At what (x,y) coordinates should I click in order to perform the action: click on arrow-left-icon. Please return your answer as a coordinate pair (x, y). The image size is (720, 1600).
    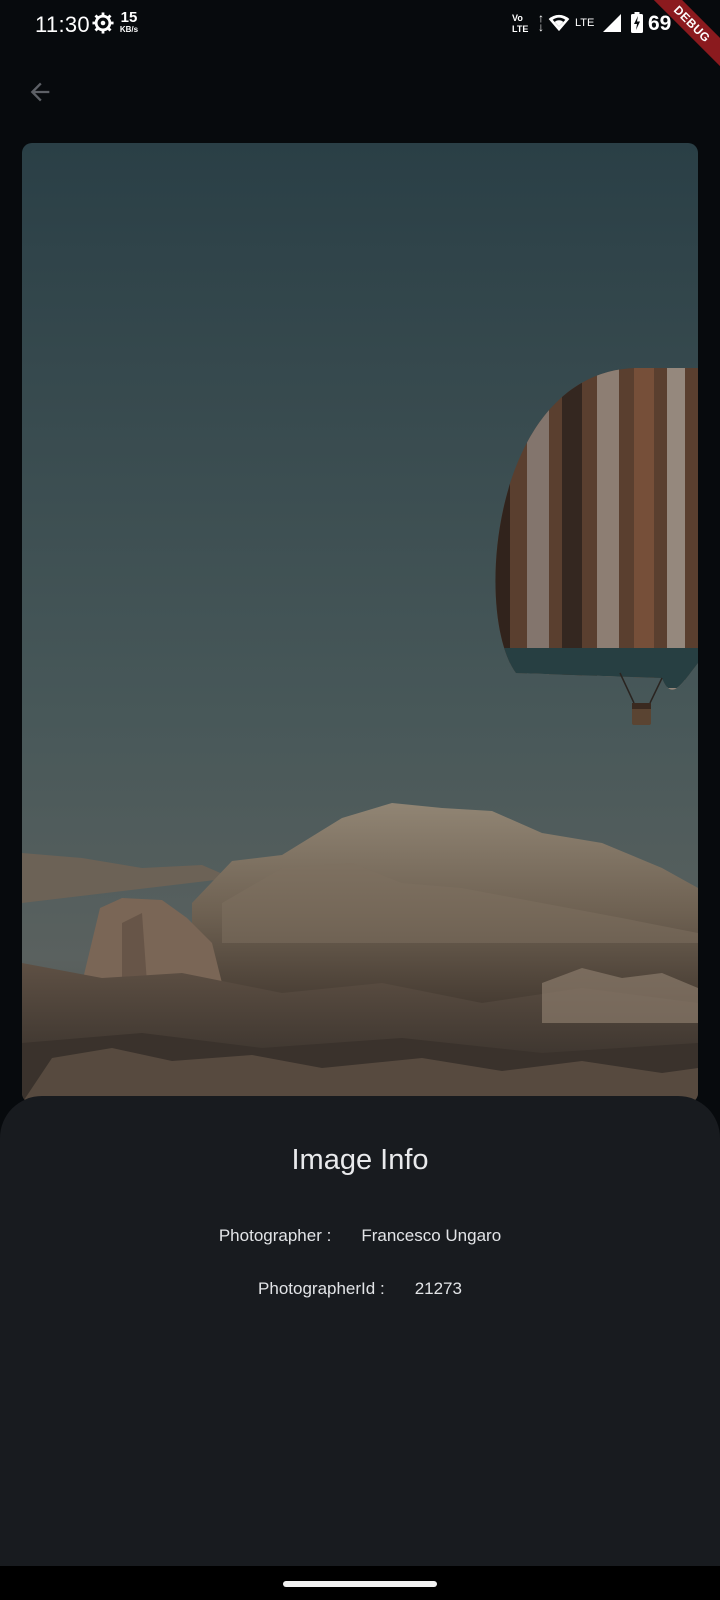
    Looking at the image, I should click on (40, 92).